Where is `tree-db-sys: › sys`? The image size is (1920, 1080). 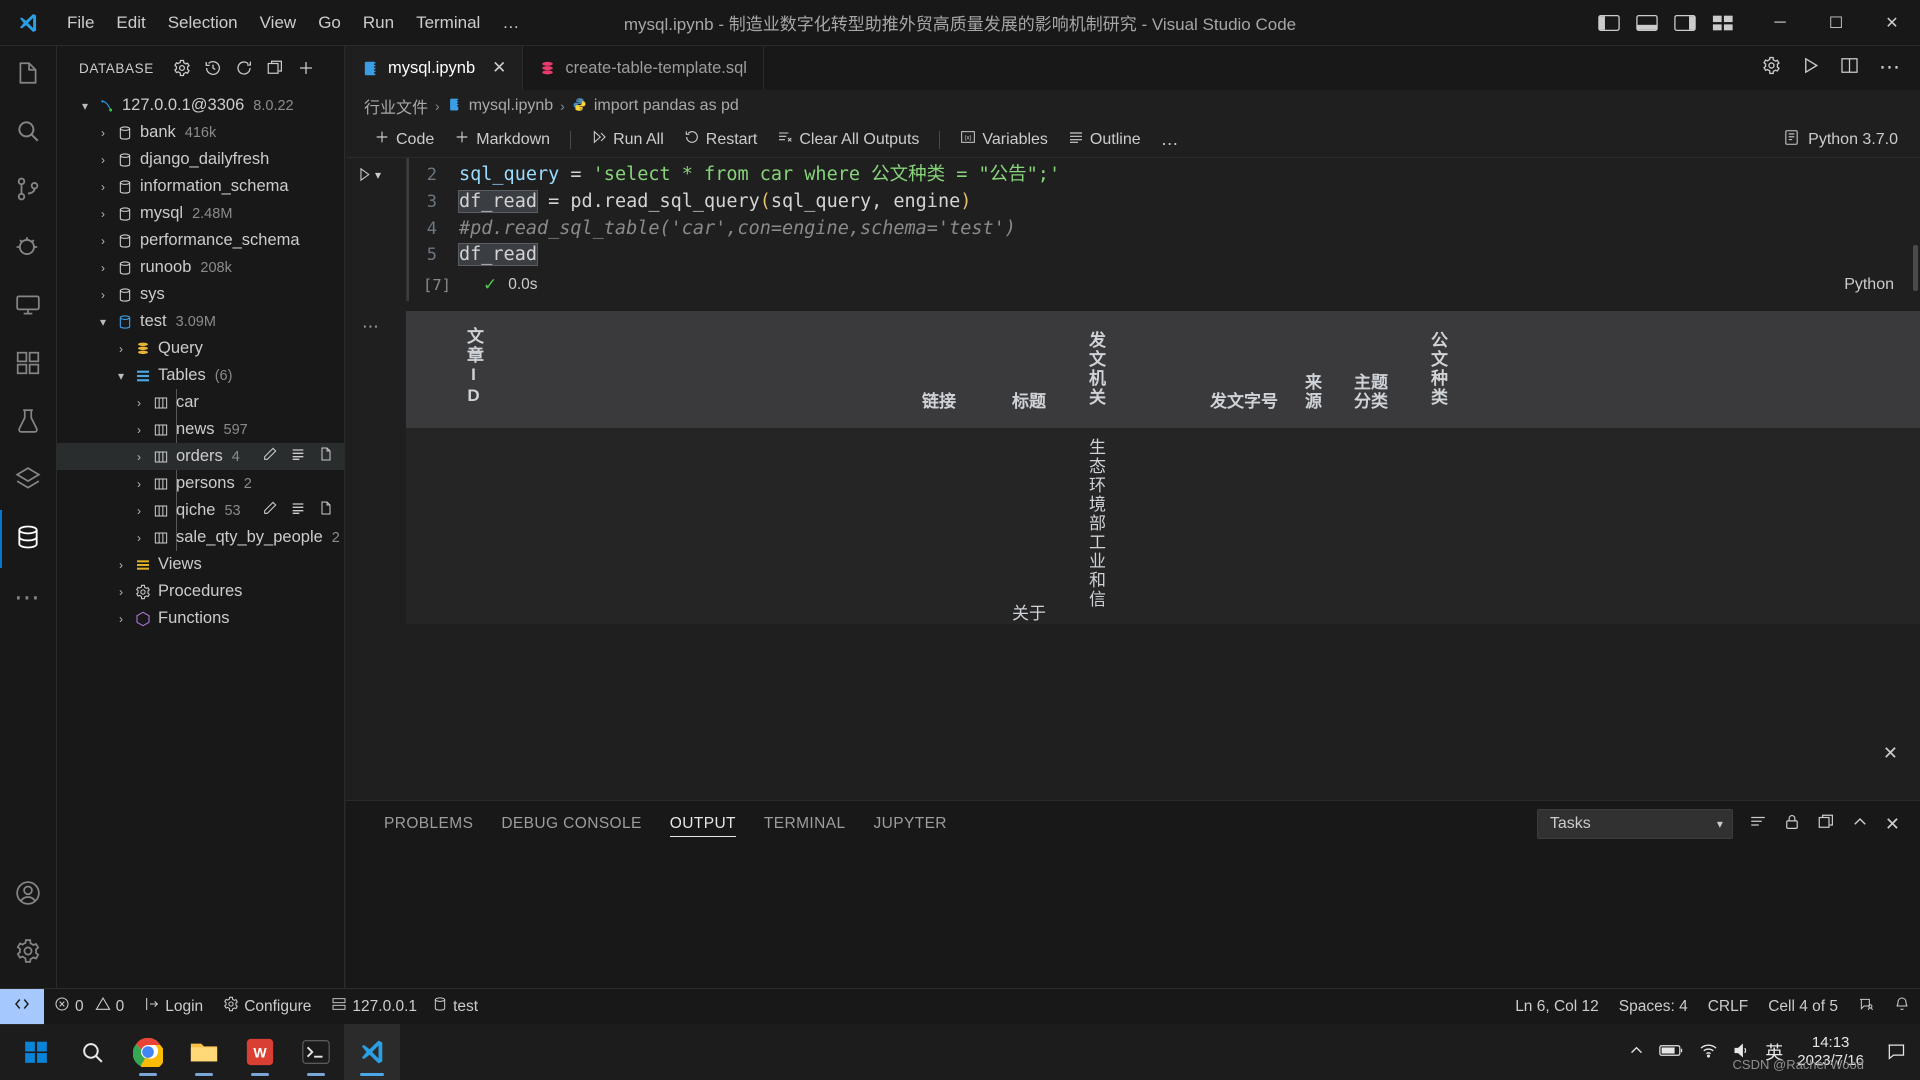 tree-db-sys: › sys is located at coordinates (200, 294).